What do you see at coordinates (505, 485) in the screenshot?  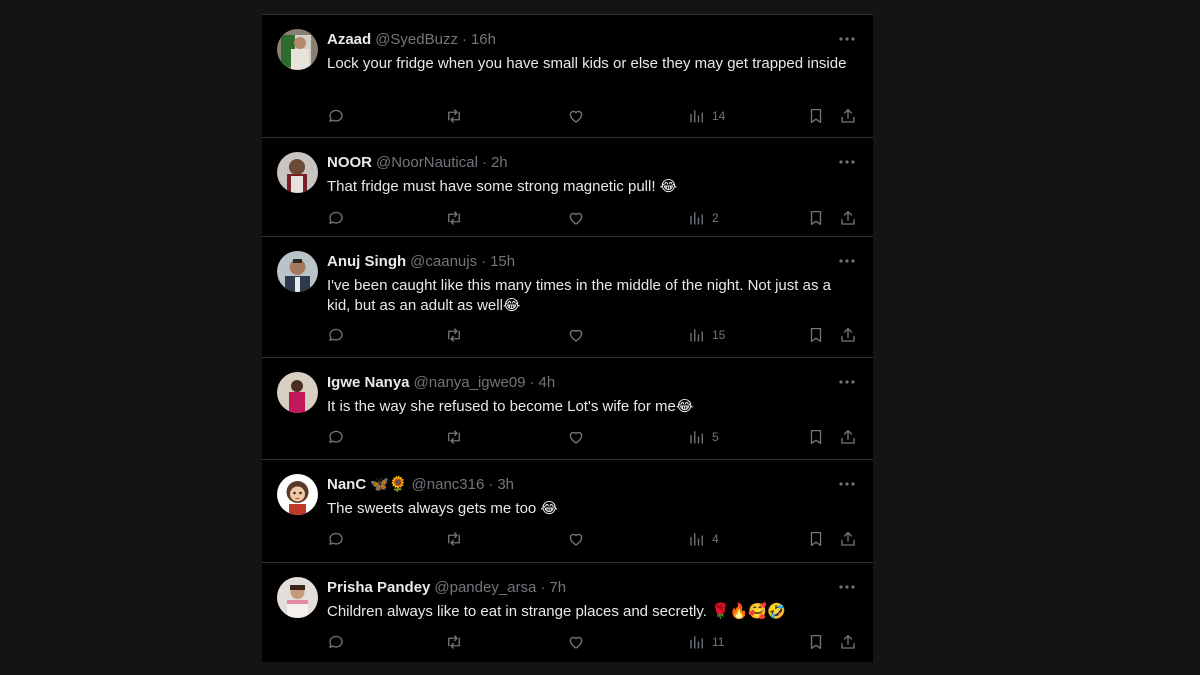 I see `timestamp: 3h` at bounding box center [505, 485].